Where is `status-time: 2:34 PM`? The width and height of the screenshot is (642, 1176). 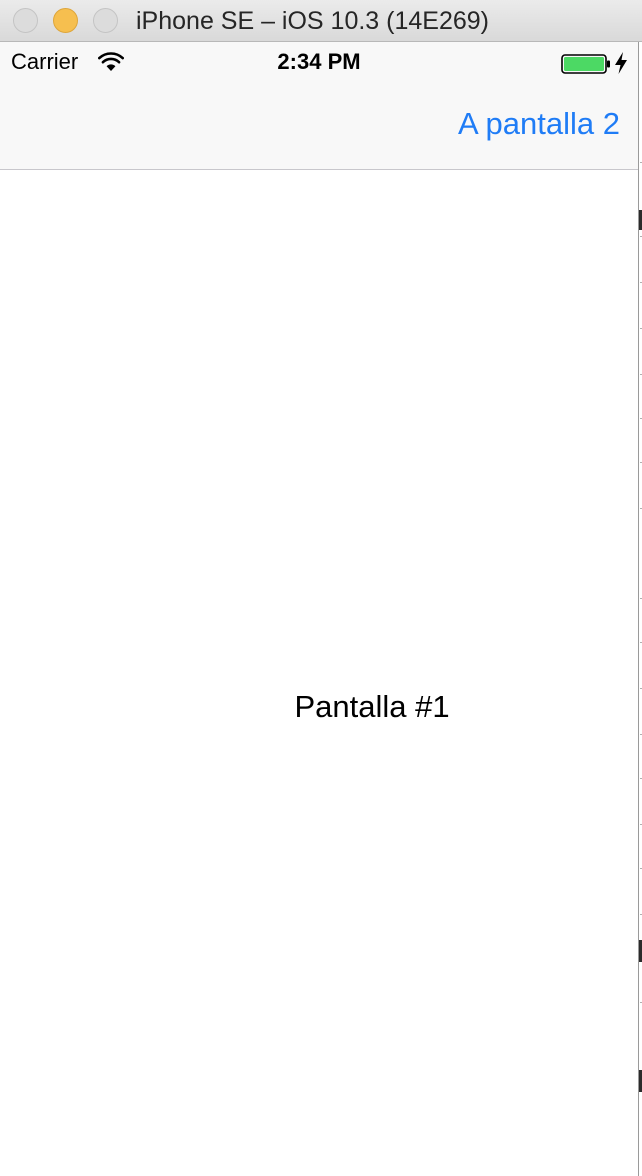
status-time: 2:34 PM is located at coordinates (319, 61).